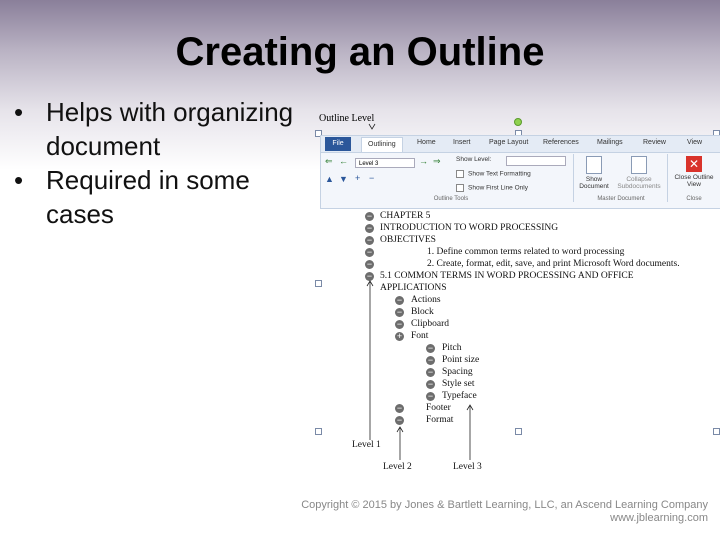 Image resolution: width=720 pixels, height=540 pixels. What do you see at coordinates (132, 197) in the screenshot?
I see `bullet-item: • Required in some cases` at bounding box center [132, 197].